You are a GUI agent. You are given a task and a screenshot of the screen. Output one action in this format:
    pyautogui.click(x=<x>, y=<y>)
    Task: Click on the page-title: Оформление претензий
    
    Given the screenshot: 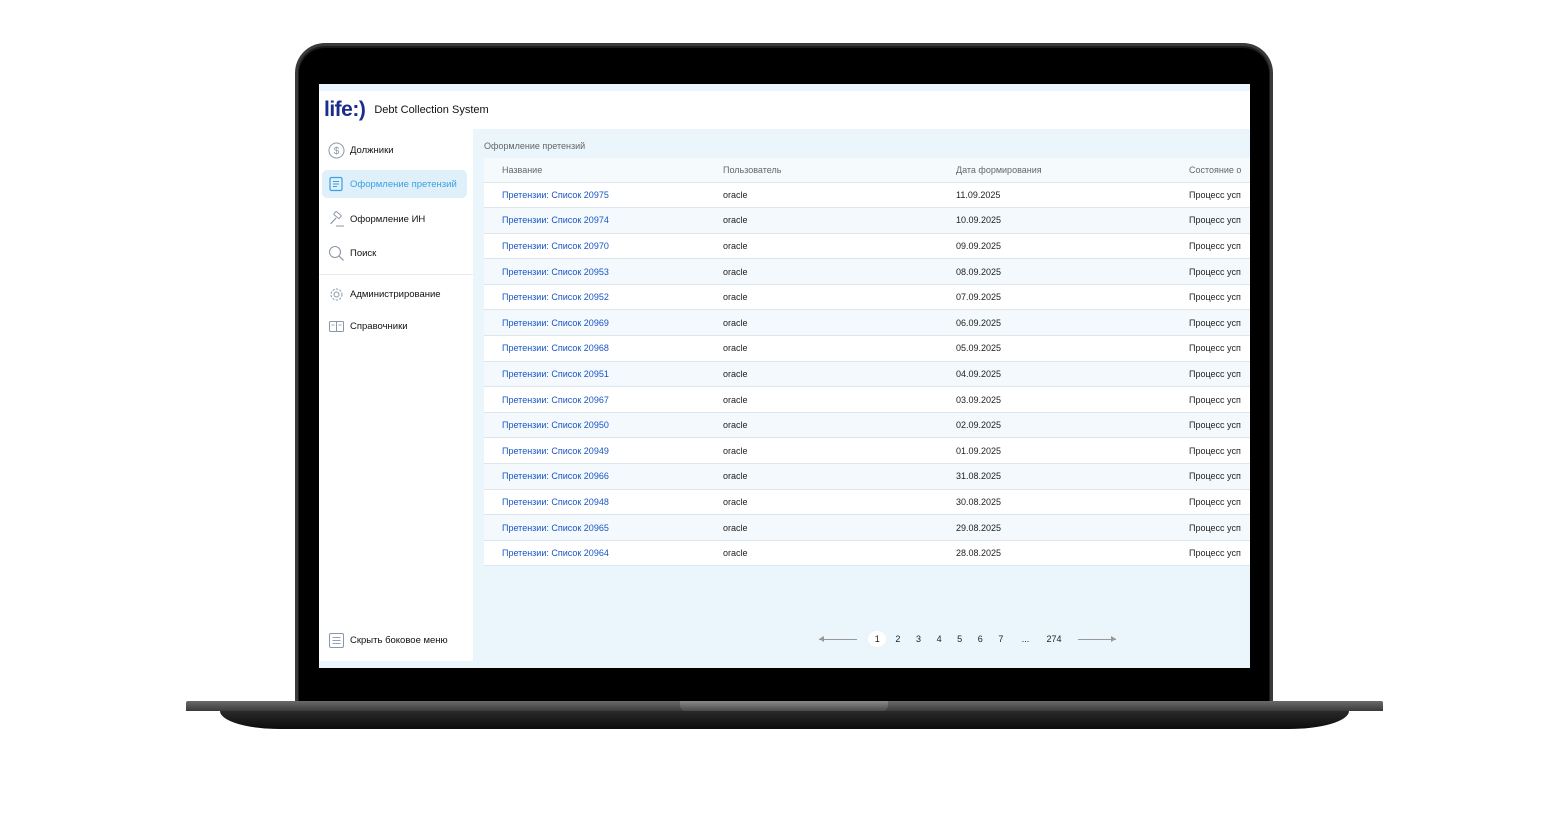 What is the action you would take?
    pyautogui.click(x=535, y=146)
    